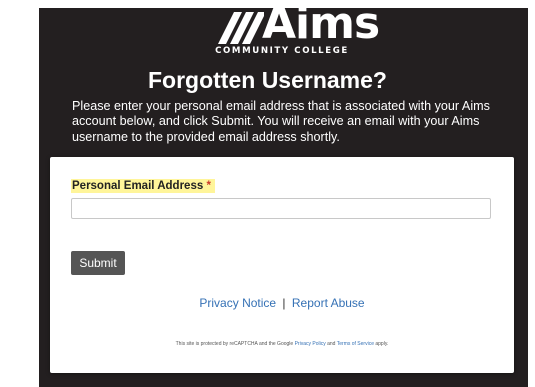 This screenshot has width=535, height=387. Describe the element at coordinates (282, 51) in the screenshot. I see `logo-subtitle: COMMUNITY COLLEGE` at that location.